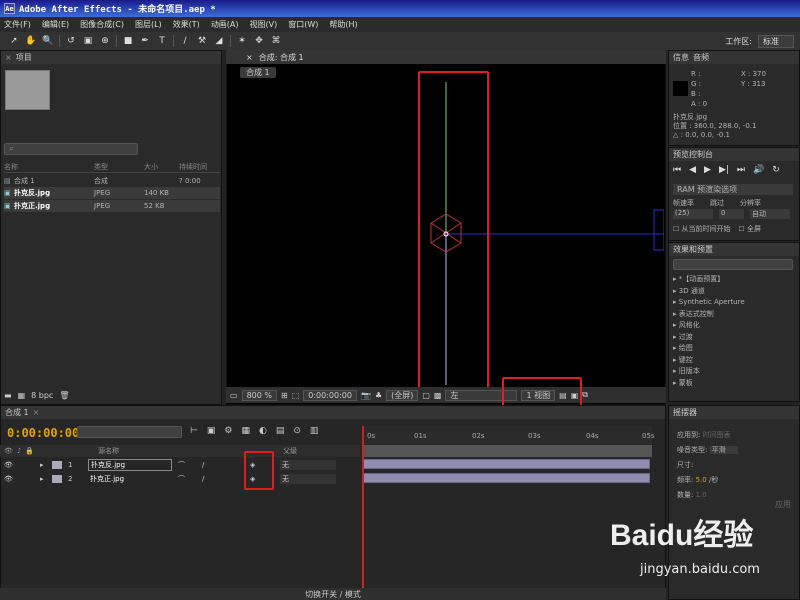 The width and height of the screenshot is (800, 600). What do you see at coordinates (709, 372) in the screenshot?
I see `effects-item: ▸ 旧版本` at bounding box center [709, 372].